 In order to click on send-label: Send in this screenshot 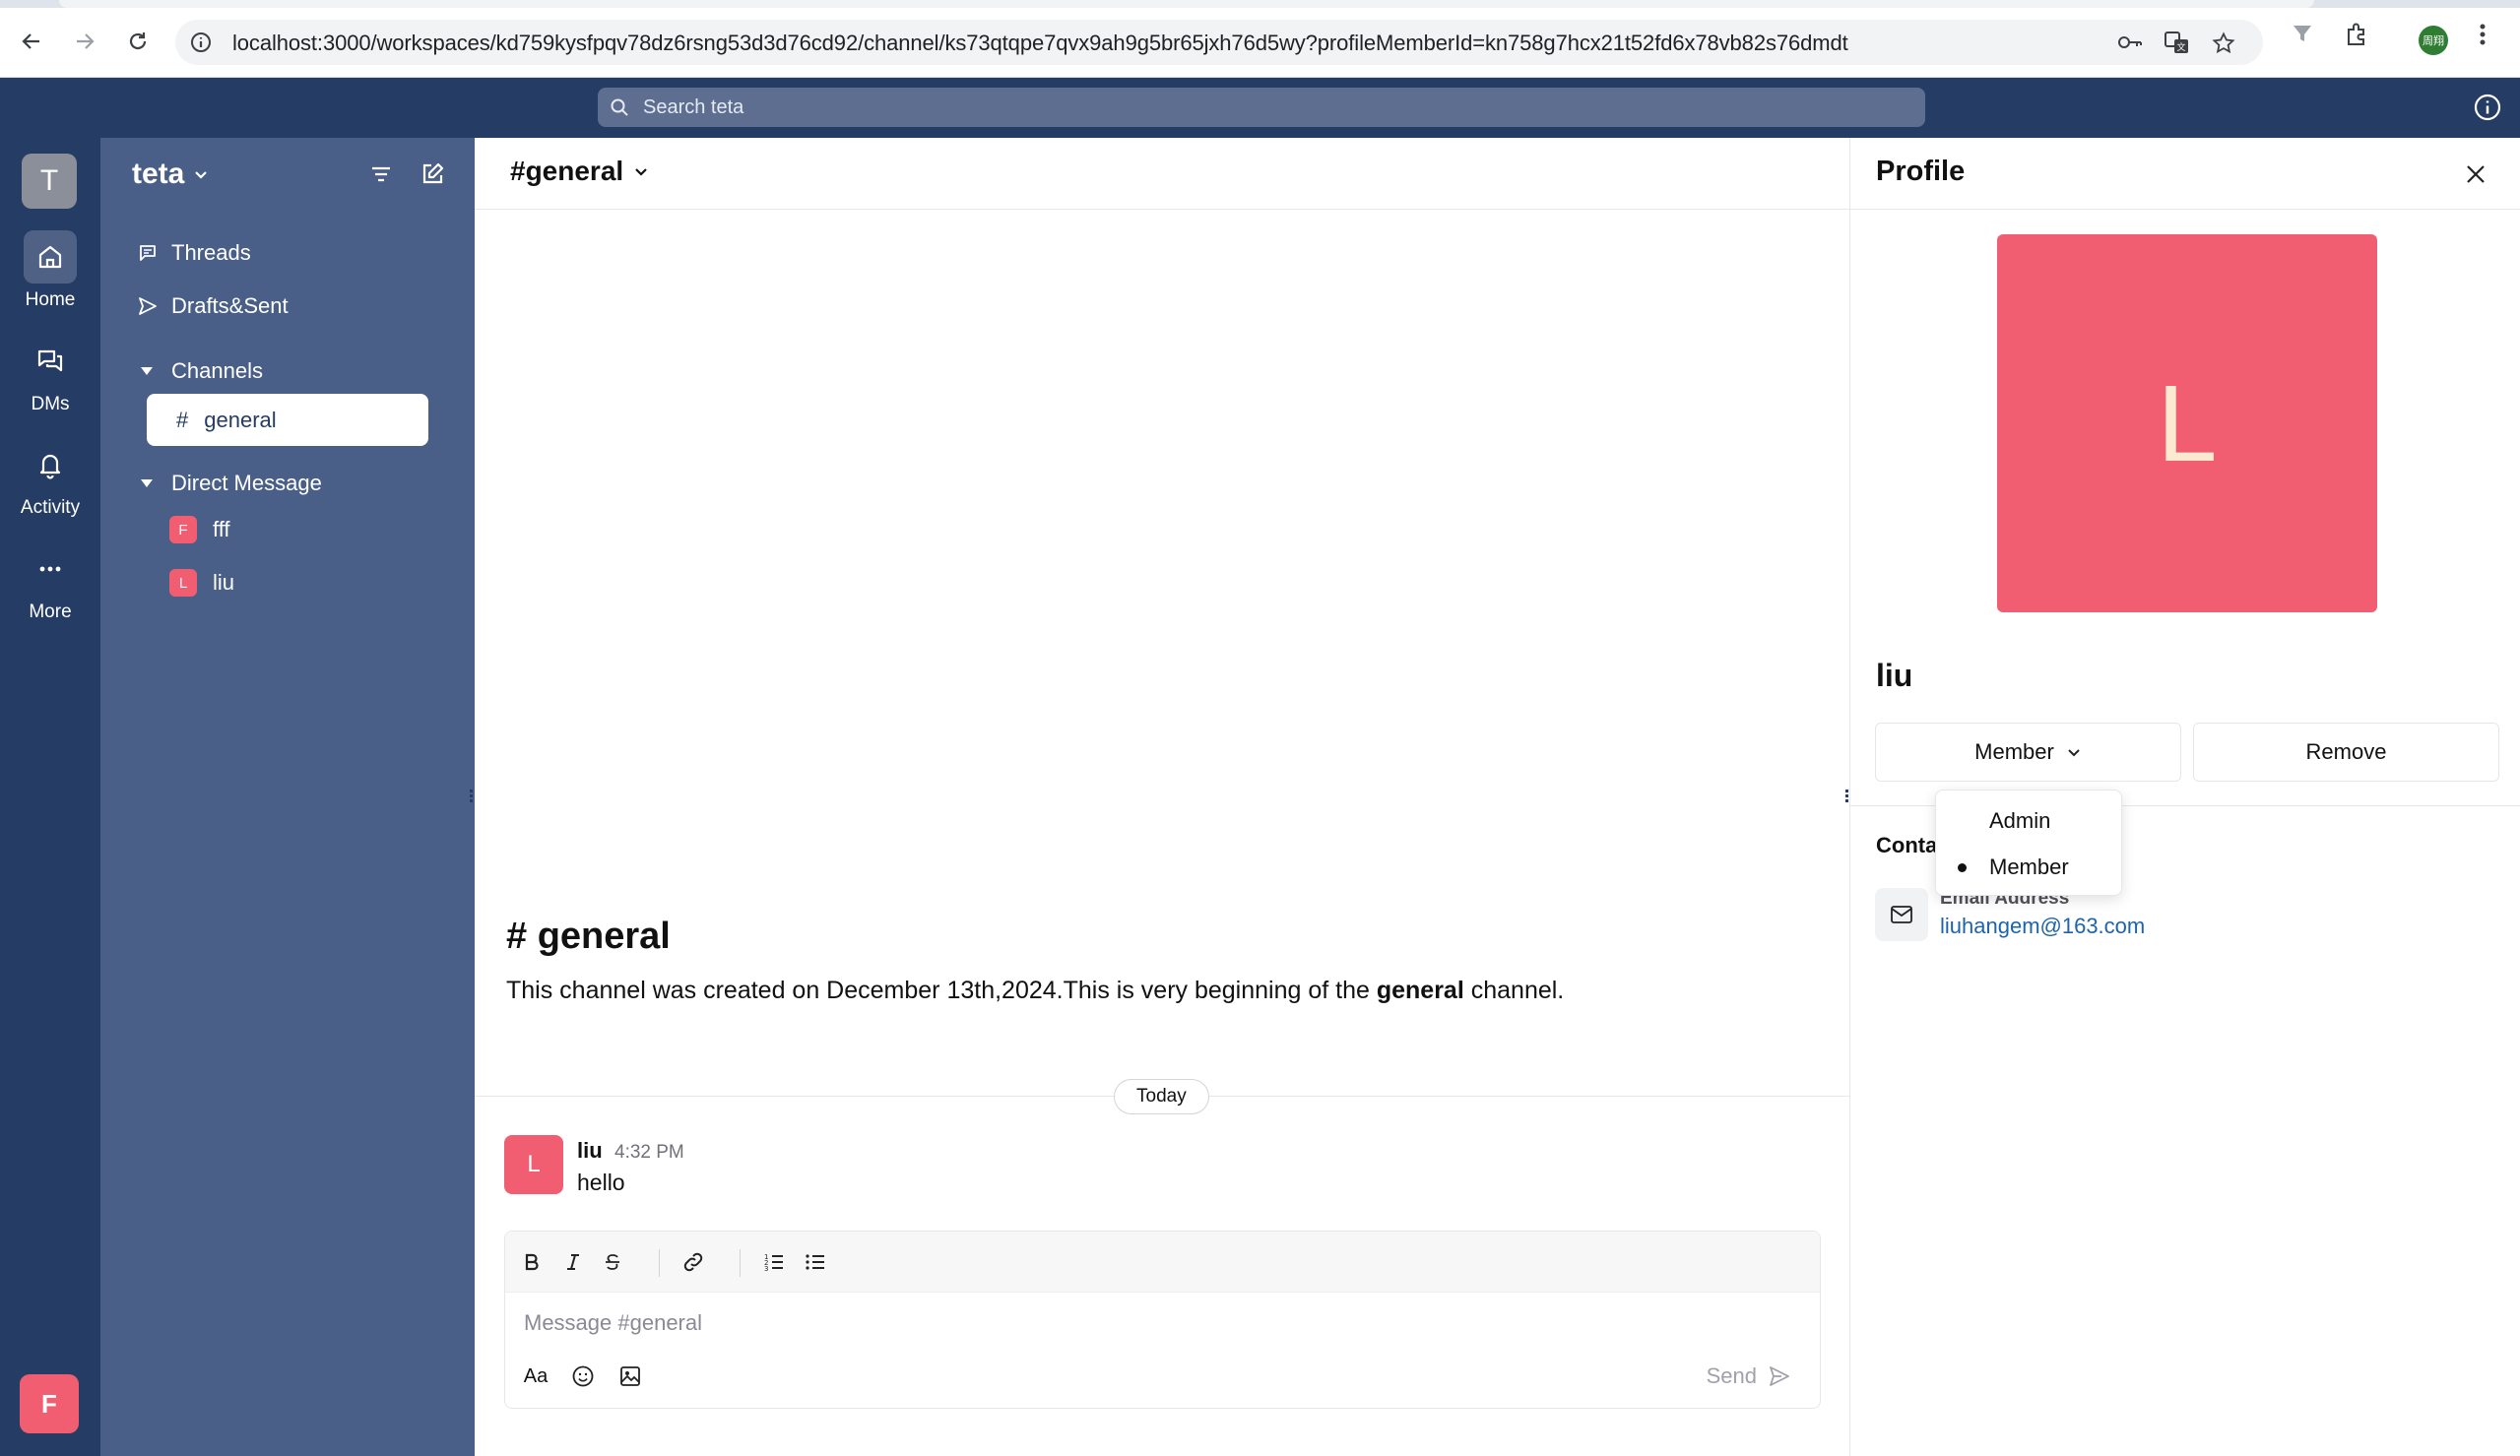, I will do `click(1731, 1375)`.